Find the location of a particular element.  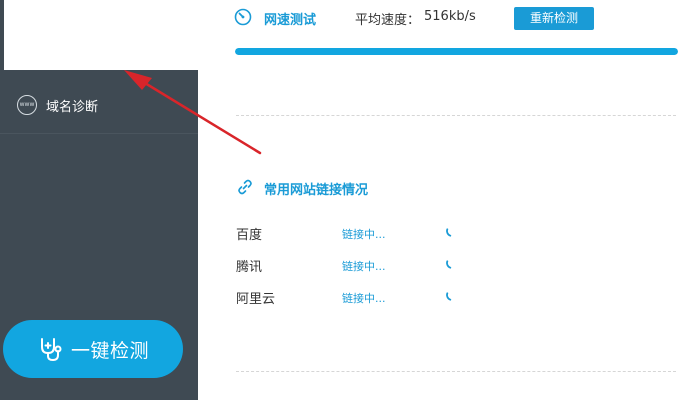

link-icon is located at coordinates (245, 187).